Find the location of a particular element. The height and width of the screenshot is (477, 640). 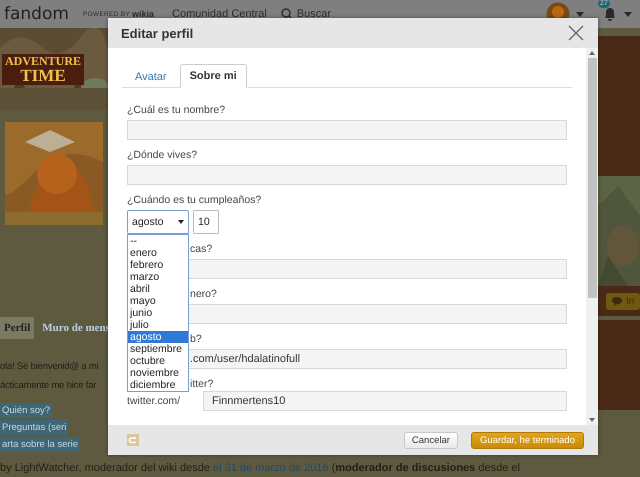

month-option: julio is located at coordinates (158, 325).